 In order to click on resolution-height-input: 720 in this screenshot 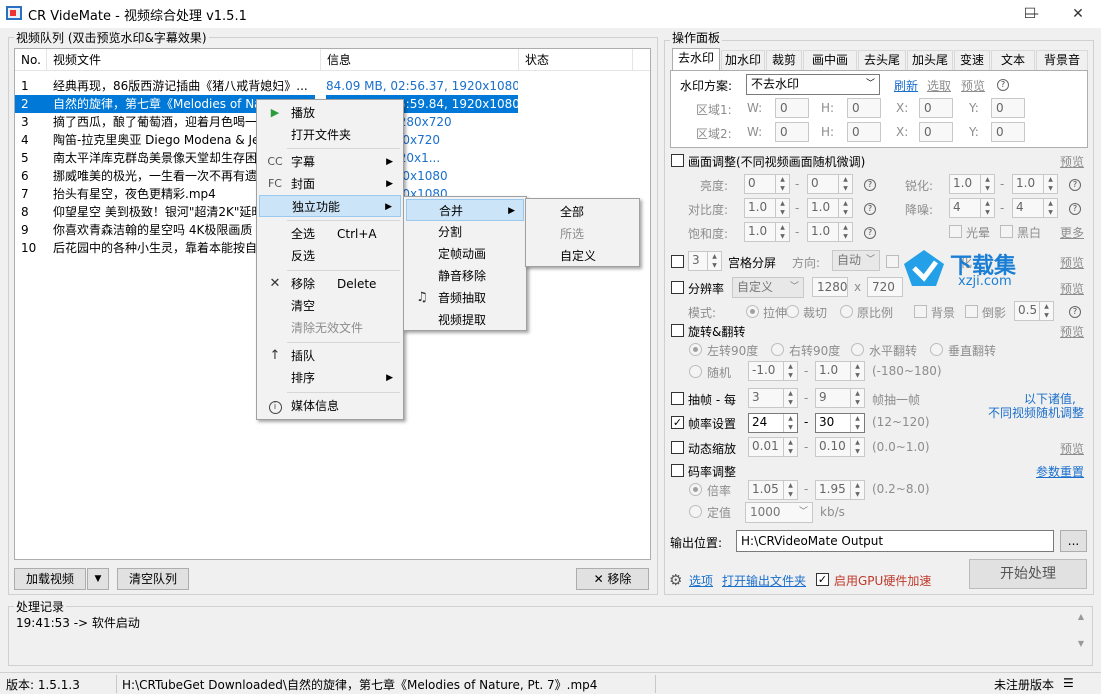, I will do `click(885, 287)`.